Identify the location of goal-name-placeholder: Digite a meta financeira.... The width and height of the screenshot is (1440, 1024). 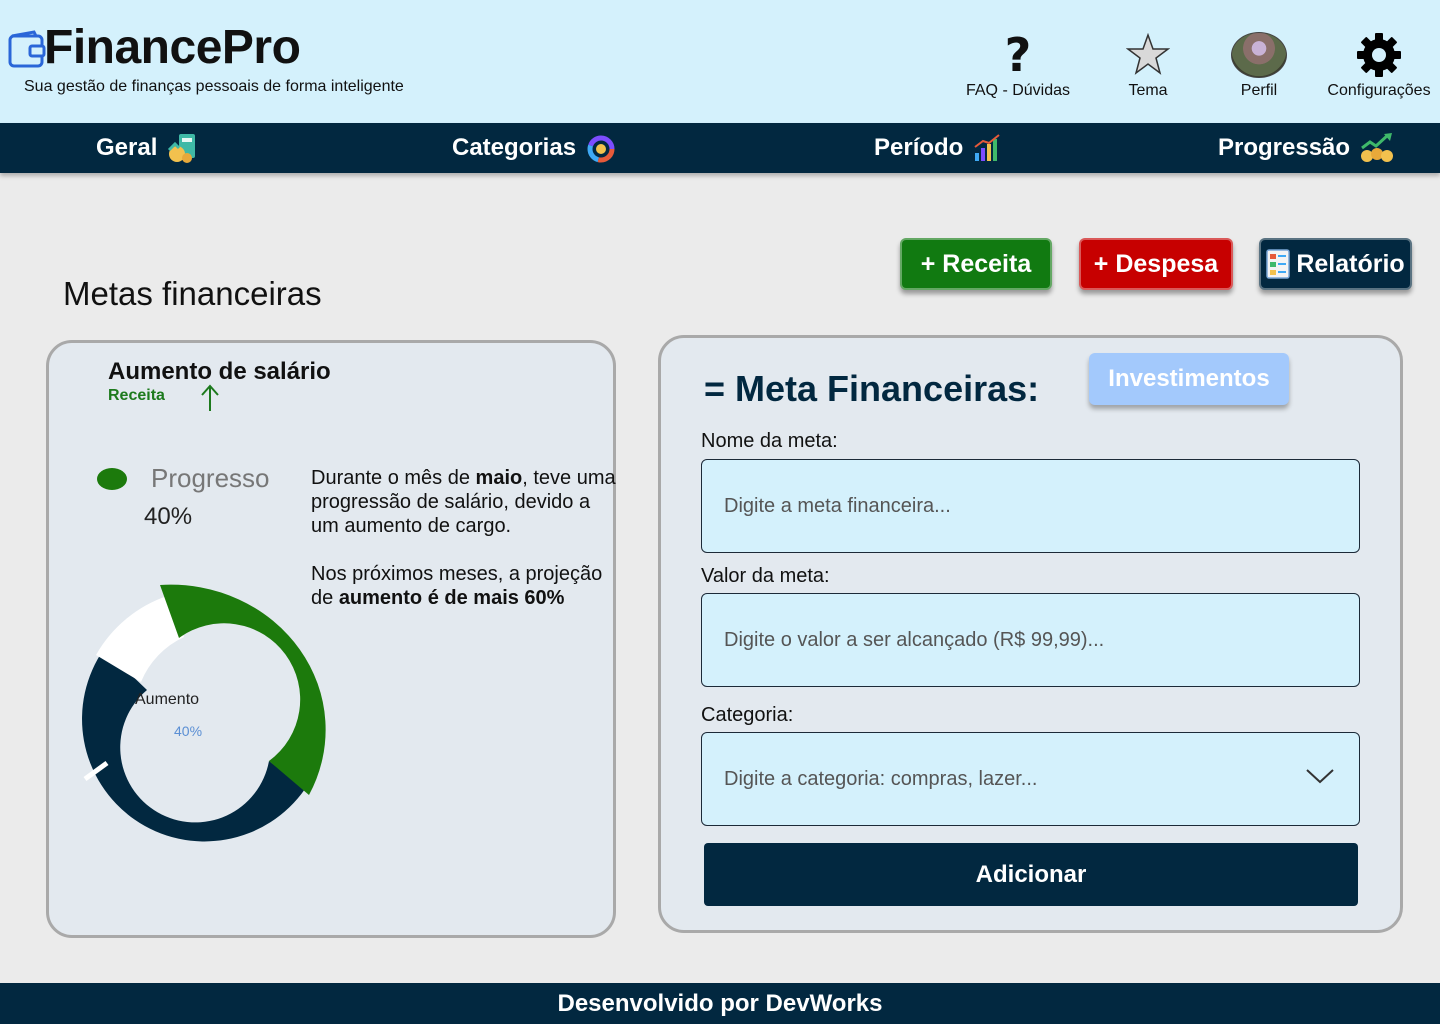
(837, 505).